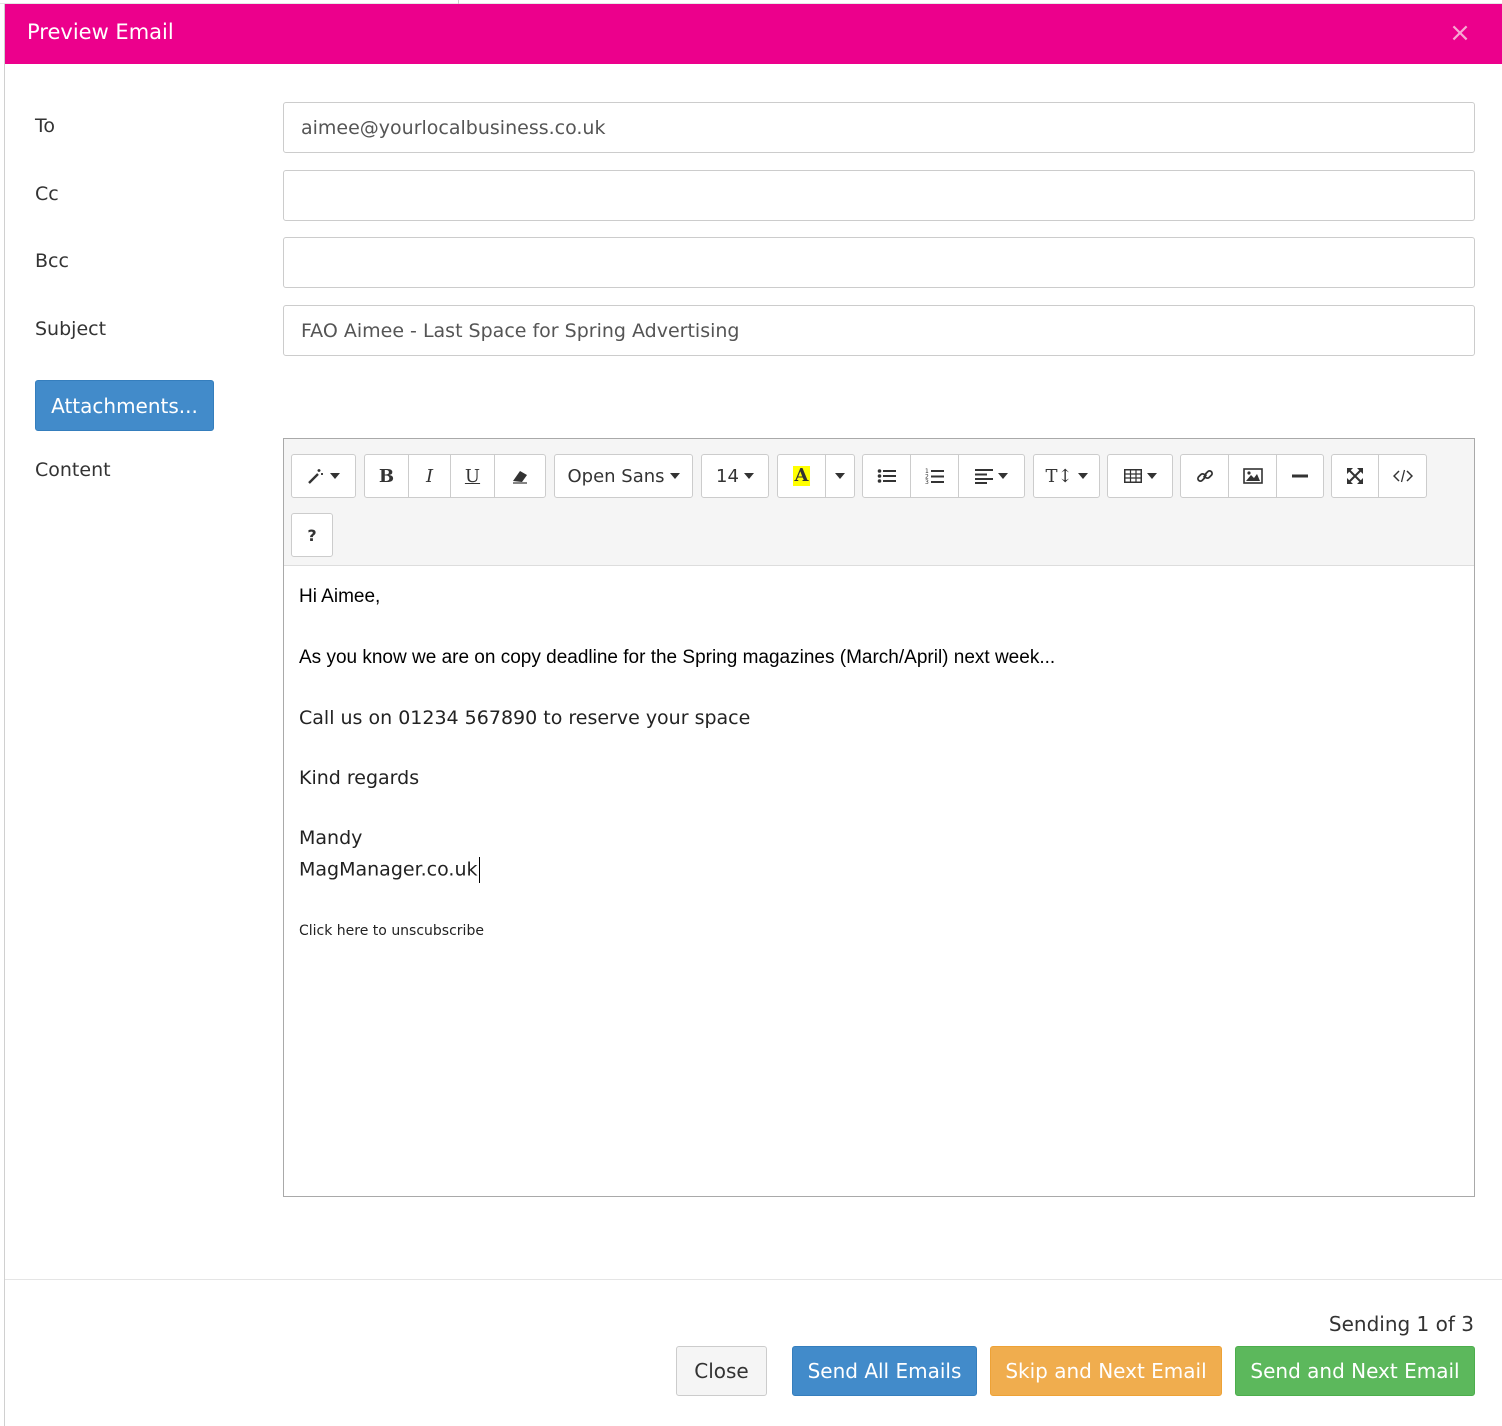 The height and width of the screenshot is (1426, 1502). I want to click on content-sign-site-row: MagManager.co.uk, so click(389, 870).